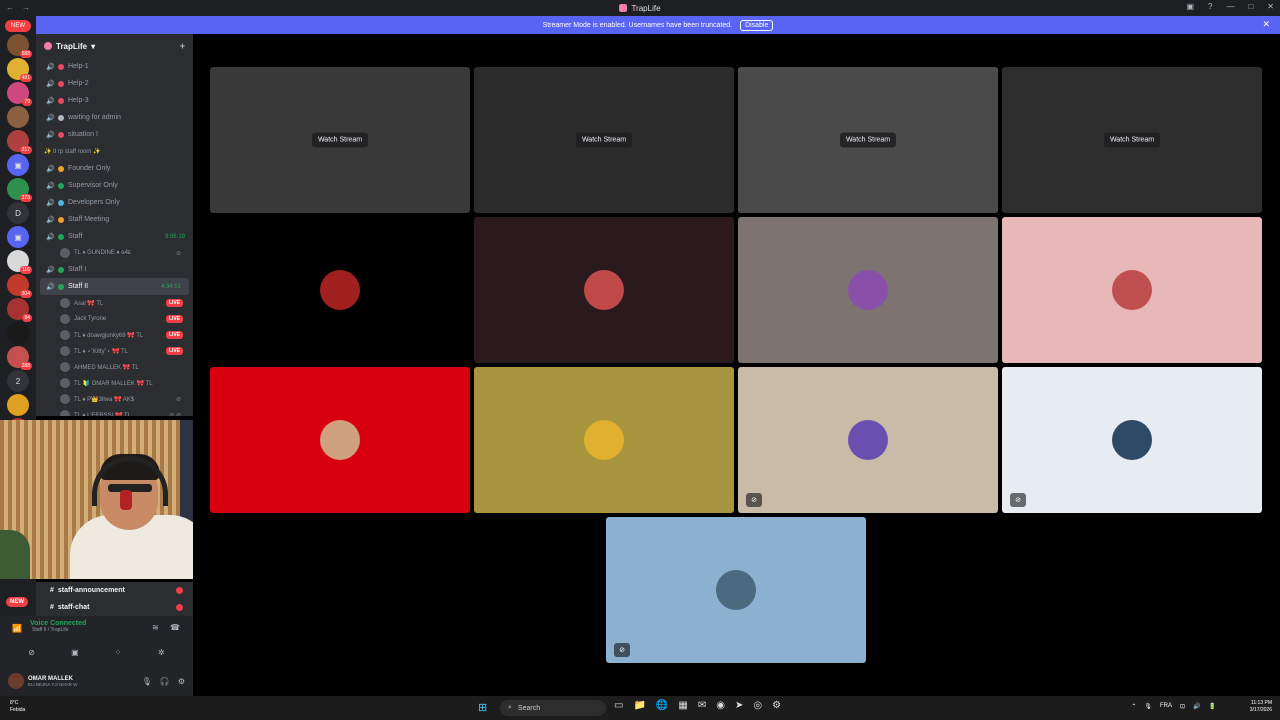 This screenshot has height=720, width=1280. I want to click on server-icon: 304, so click(19, 286).